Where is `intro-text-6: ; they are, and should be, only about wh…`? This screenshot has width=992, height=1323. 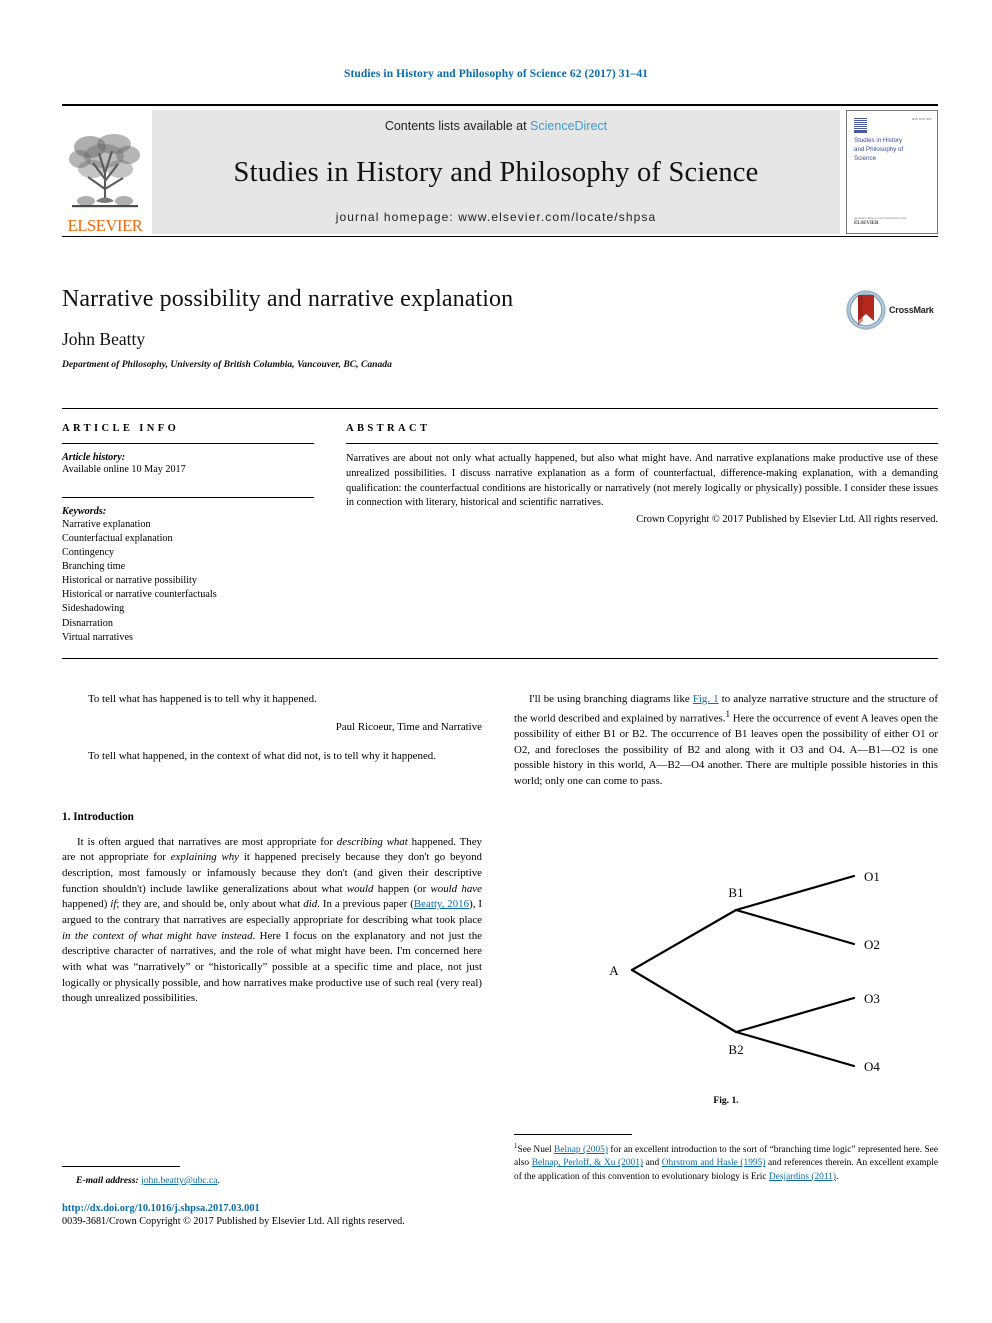 intro-text-6: ; they are, and should be, only about wh… is located at coordinates (210, 904).